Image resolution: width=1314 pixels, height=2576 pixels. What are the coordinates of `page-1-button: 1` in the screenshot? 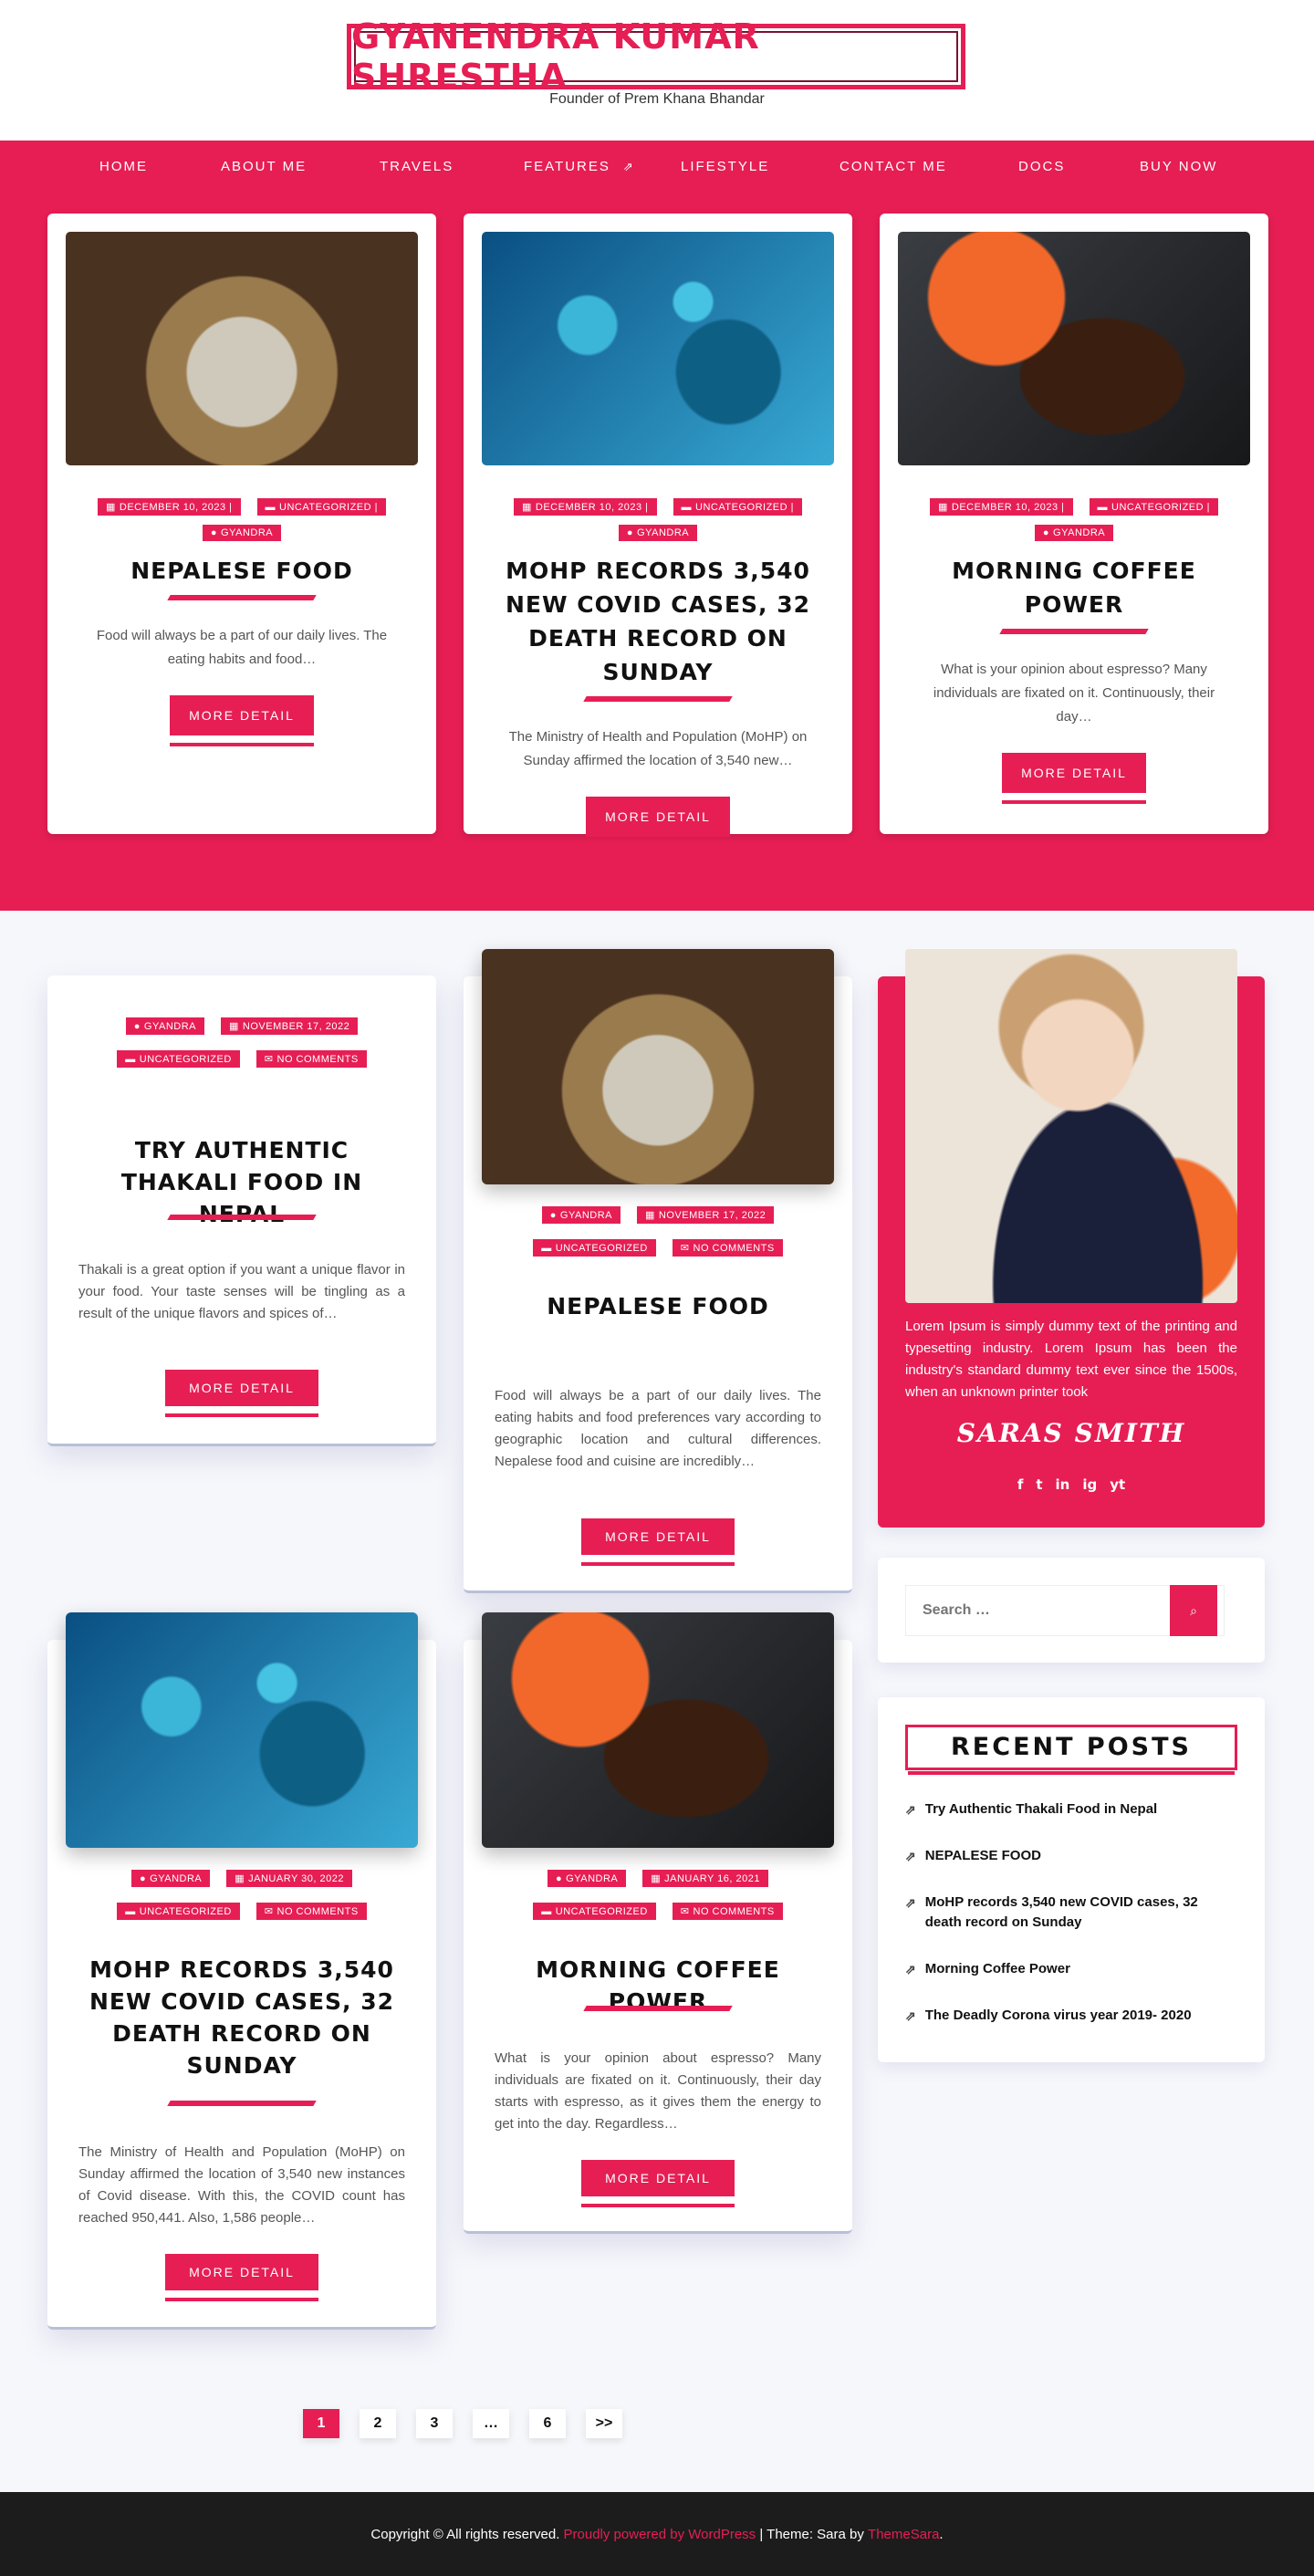 It's located at (321, 2423).